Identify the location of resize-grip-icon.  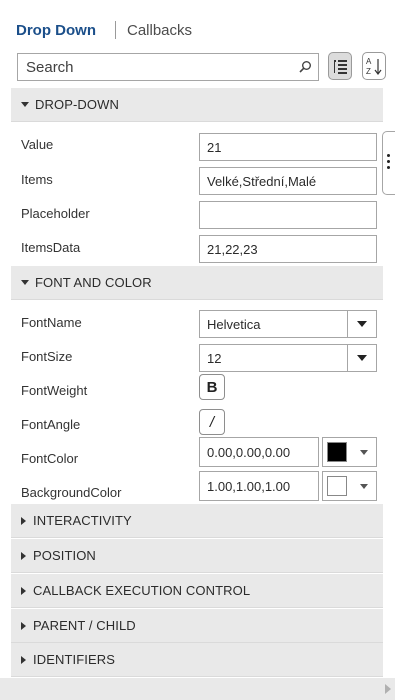
(388, 689).